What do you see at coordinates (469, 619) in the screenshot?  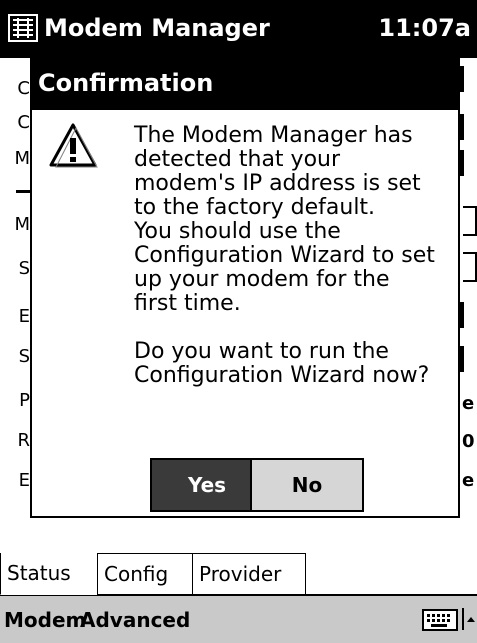 I see `up-arrow-icon` at bounding box center [469, 619].